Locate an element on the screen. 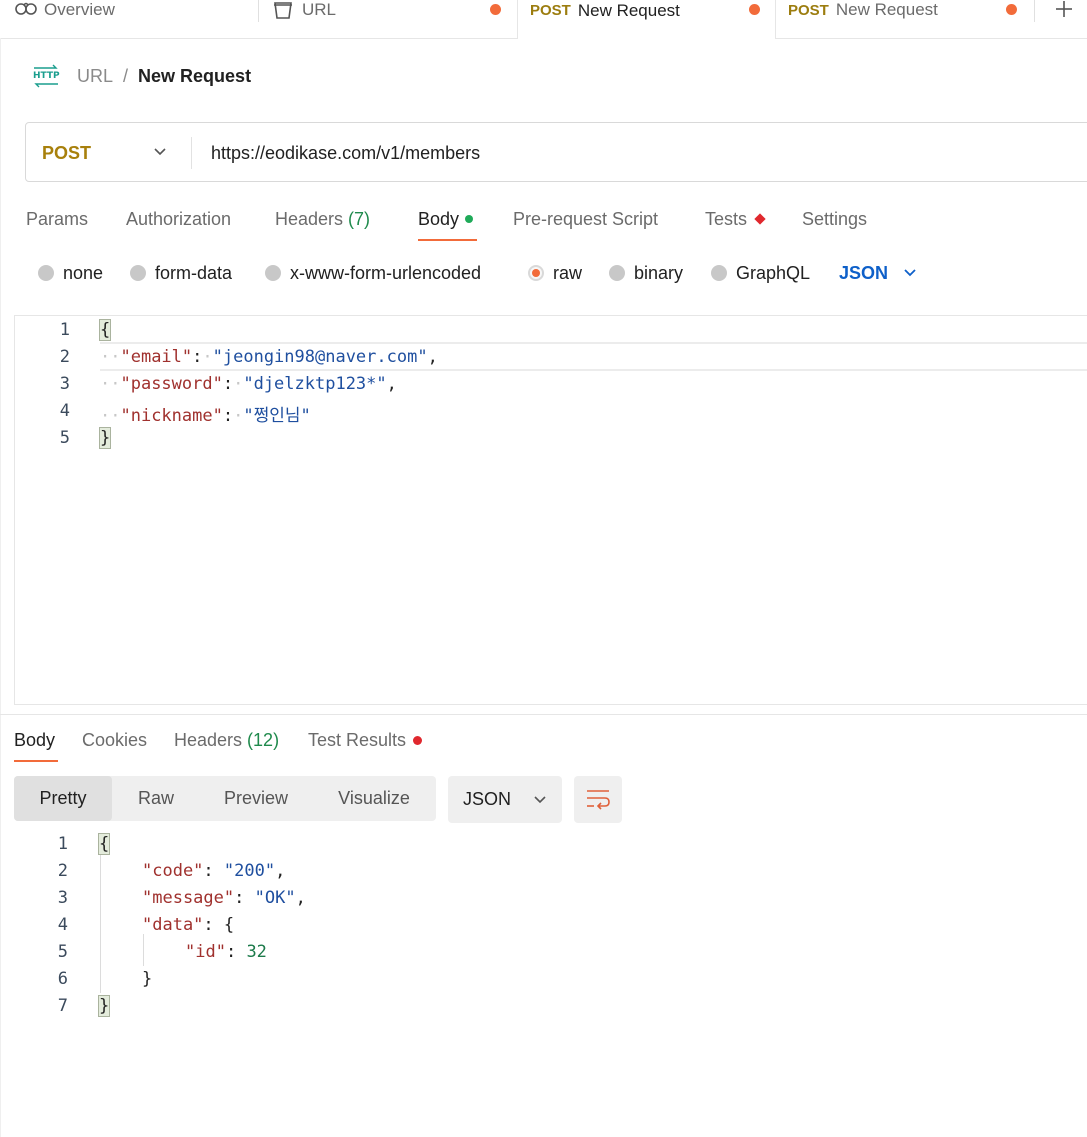 This screenshot has height=1137, width=1087. tab-label: Test Results is located at coordinates (357, 739).